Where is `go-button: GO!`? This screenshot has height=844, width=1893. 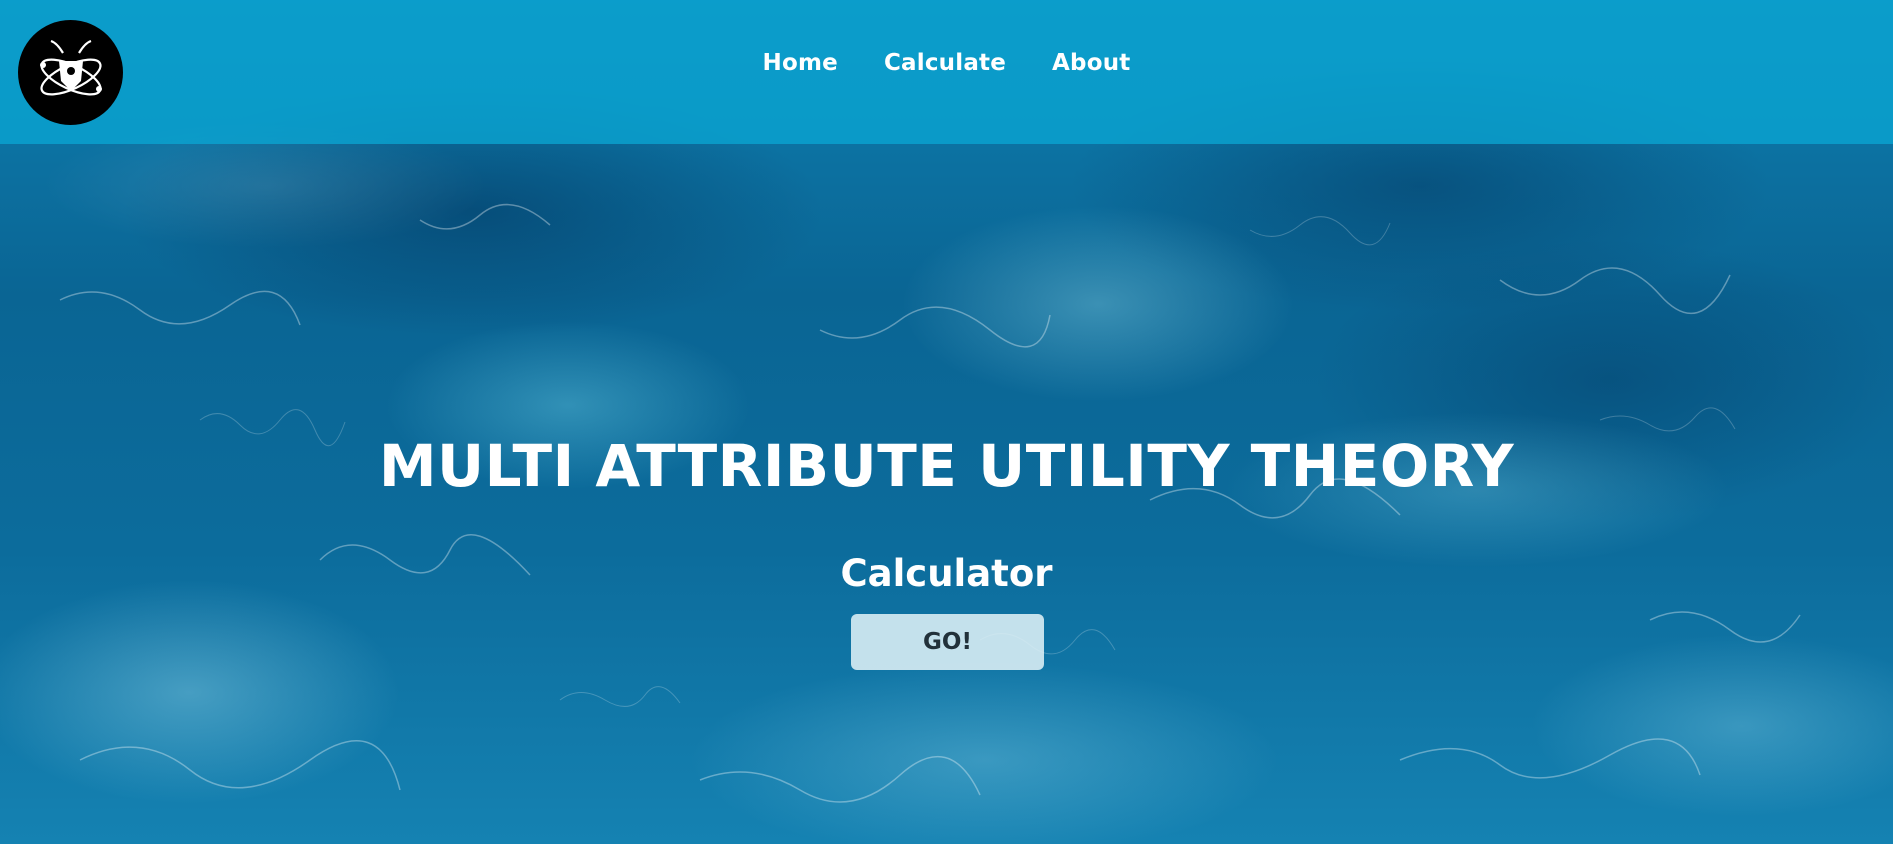 go-button: GO! is located at coordinates (947, 642).